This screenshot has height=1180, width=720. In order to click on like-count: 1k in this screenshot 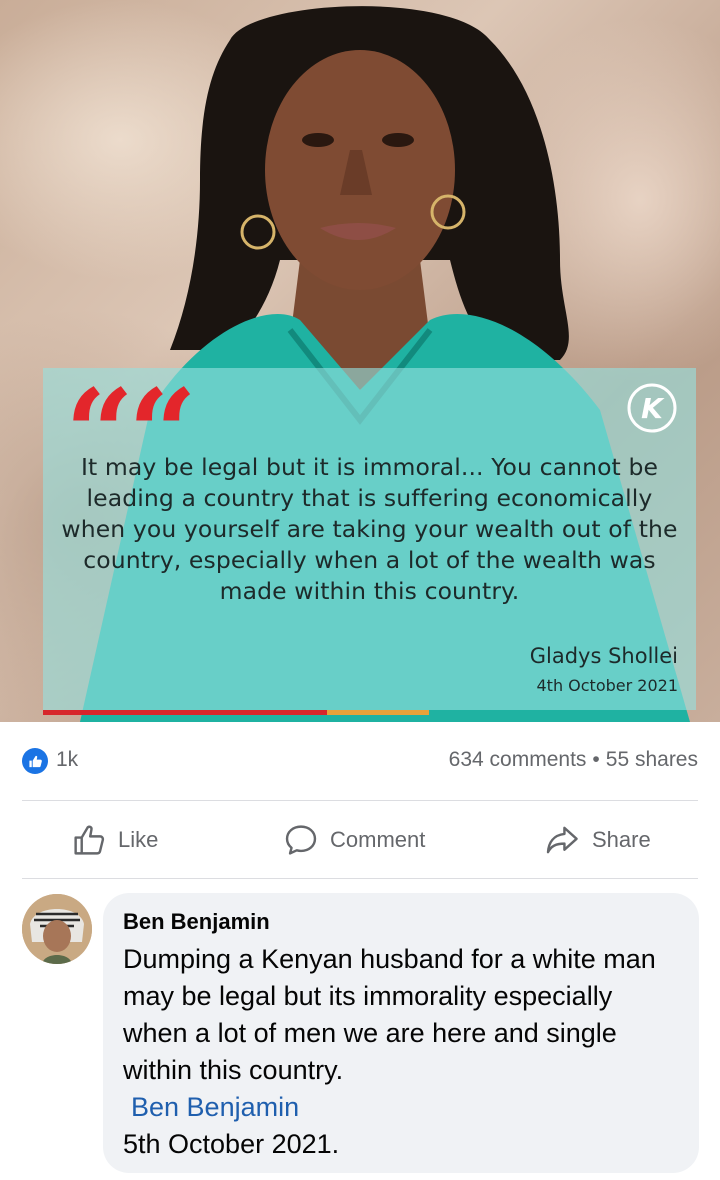, I will do `click(67, 760)`.